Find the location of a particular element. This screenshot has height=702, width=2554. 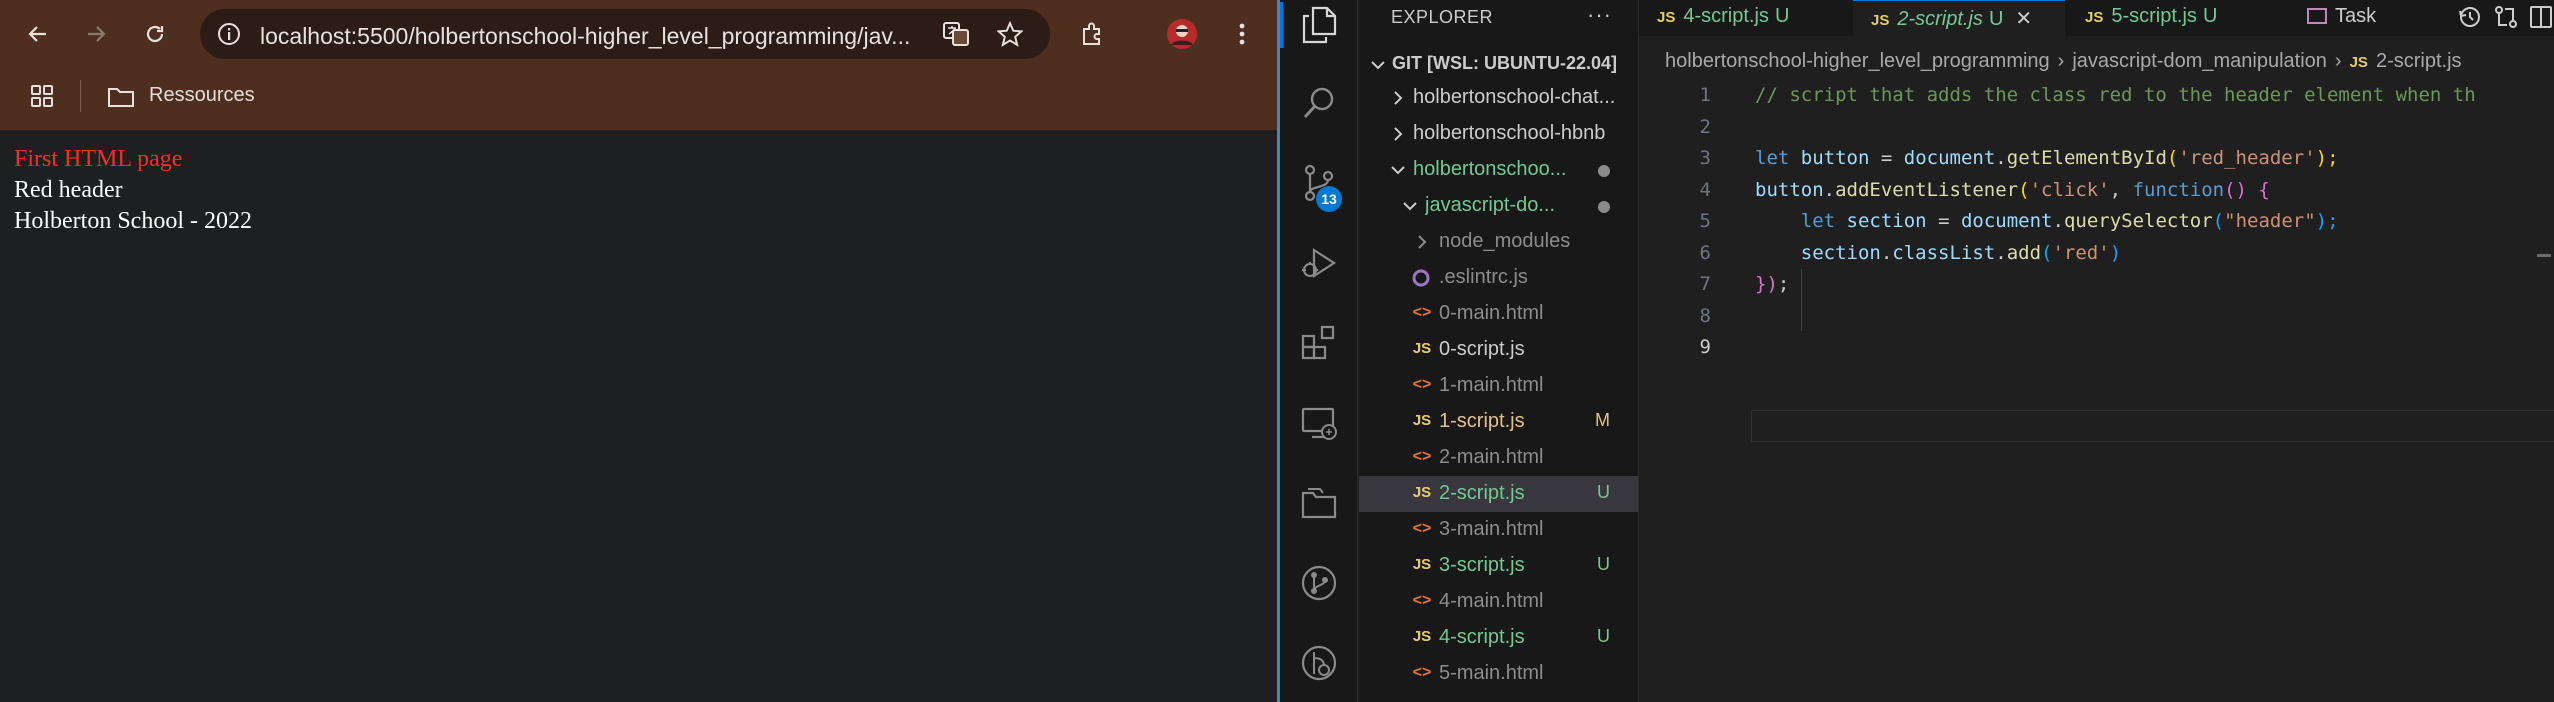

breadcrumb-item: holbertonschool-higher_level_programming is located at coordinates (1857, 61).